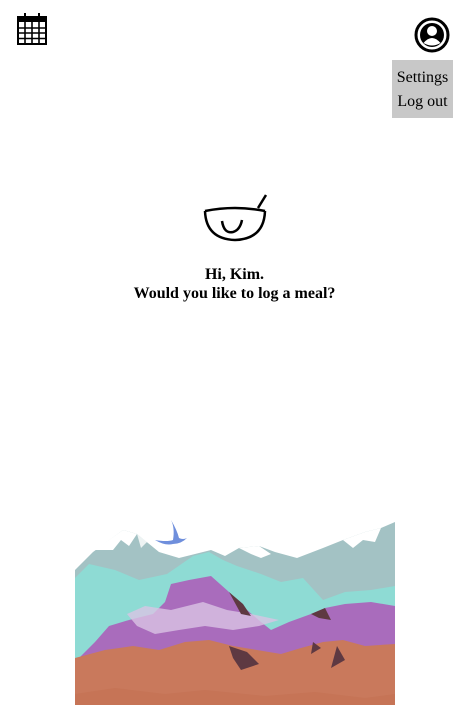 The image size is (465, 710). I want to click on calendar-button, so click(32, 29).